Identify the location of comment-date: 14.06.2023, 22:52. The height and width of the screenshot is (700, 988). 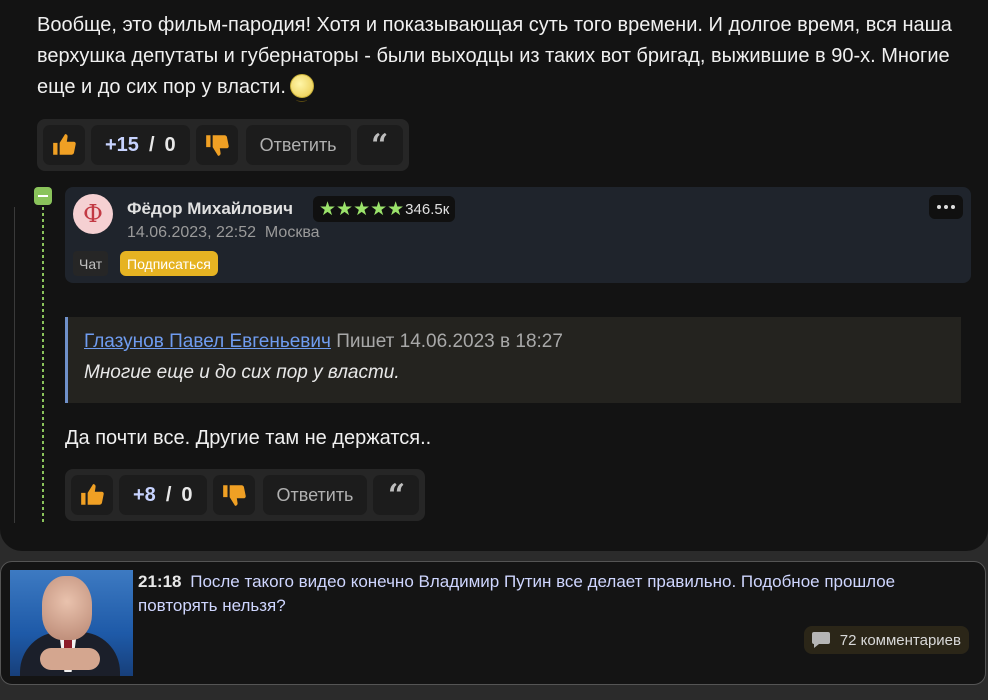
(192, 232).